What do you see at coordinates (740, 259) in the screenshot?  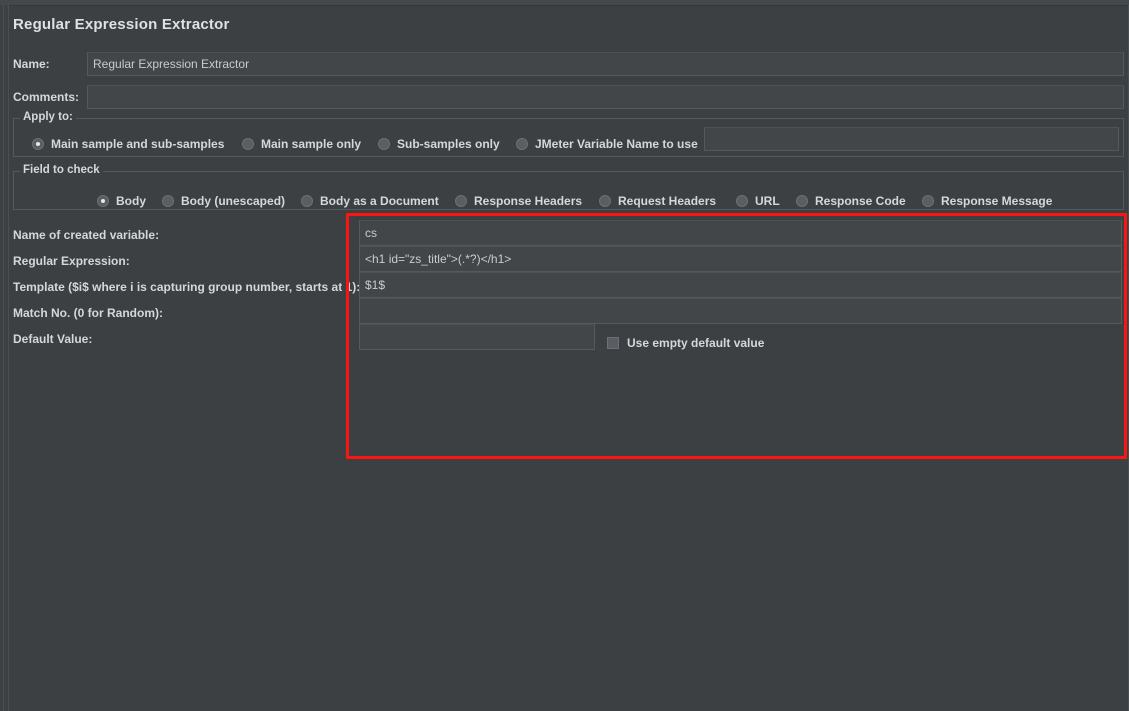 I see `regular-expression-input: <h1 id="zs_title">(.*?)</h1>` at bounding box center [740, 259].